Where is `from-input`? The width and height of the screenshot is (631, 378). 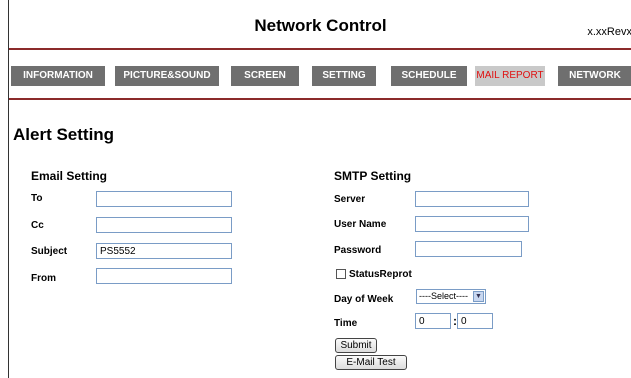
from-input is located at coordinates (164, 276).